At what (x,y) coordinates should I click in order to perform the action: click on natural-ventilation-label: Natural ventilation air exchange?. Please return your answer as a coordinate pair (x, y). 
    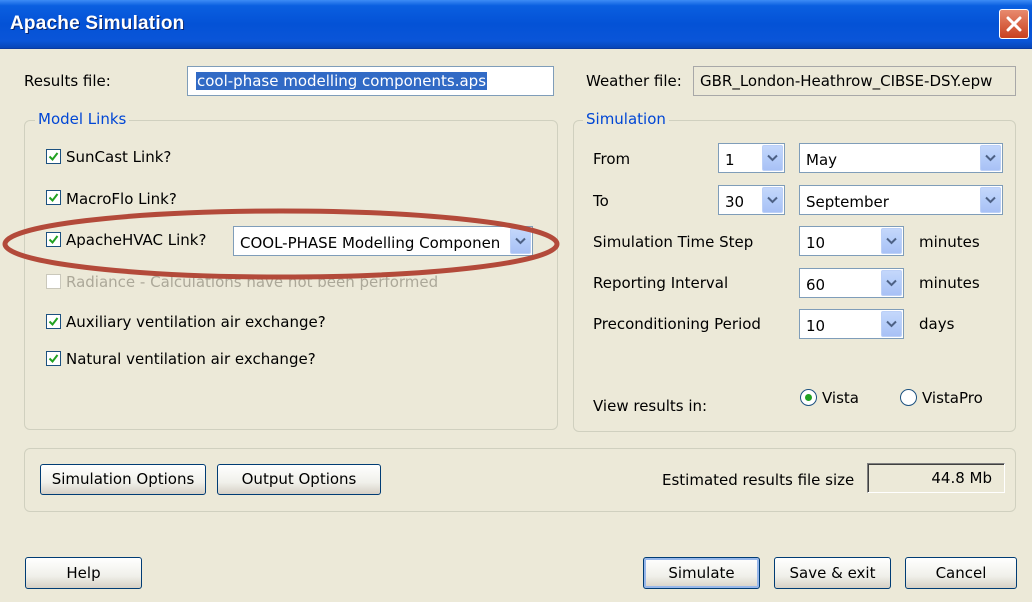
    Looking at the image, I should click on (191, 359).